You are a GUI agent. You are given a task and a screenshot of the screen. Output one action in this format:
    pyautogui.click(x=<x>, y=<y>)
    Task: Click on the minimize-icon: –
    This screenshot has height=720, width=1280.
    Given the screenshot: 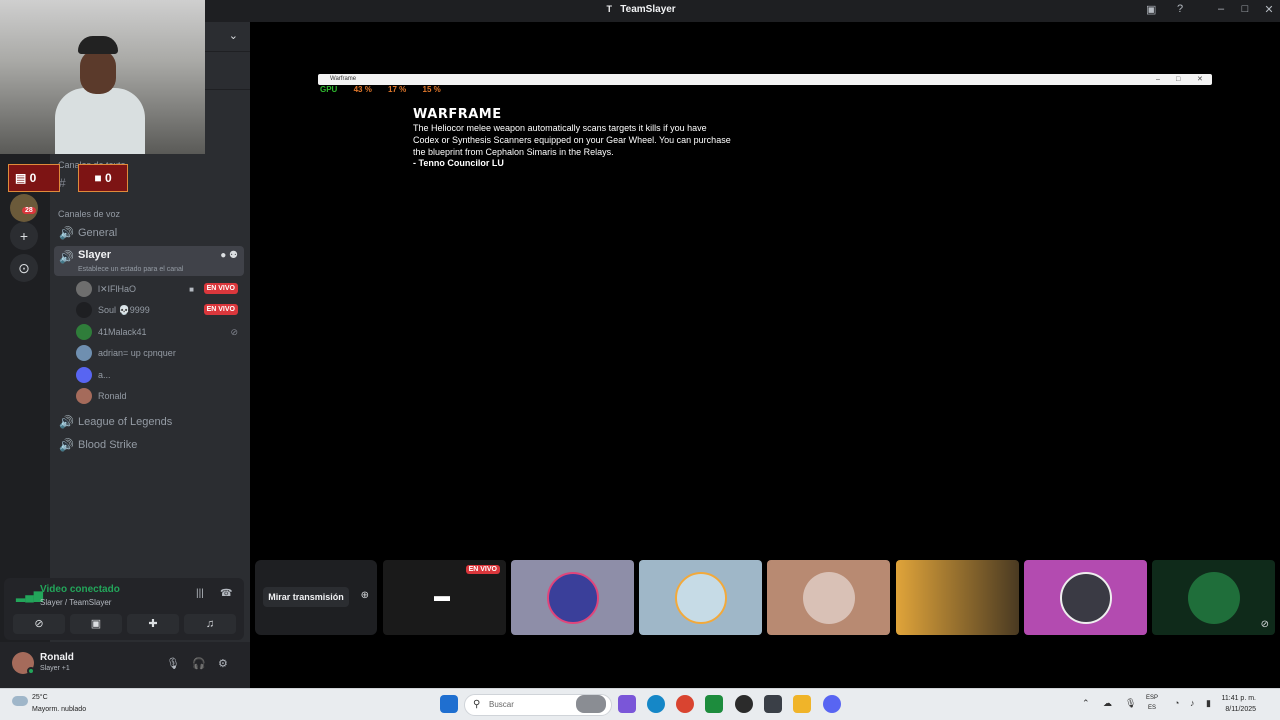 What is the action you would take?
    pyautogui.click(x=1158, y=79)
    